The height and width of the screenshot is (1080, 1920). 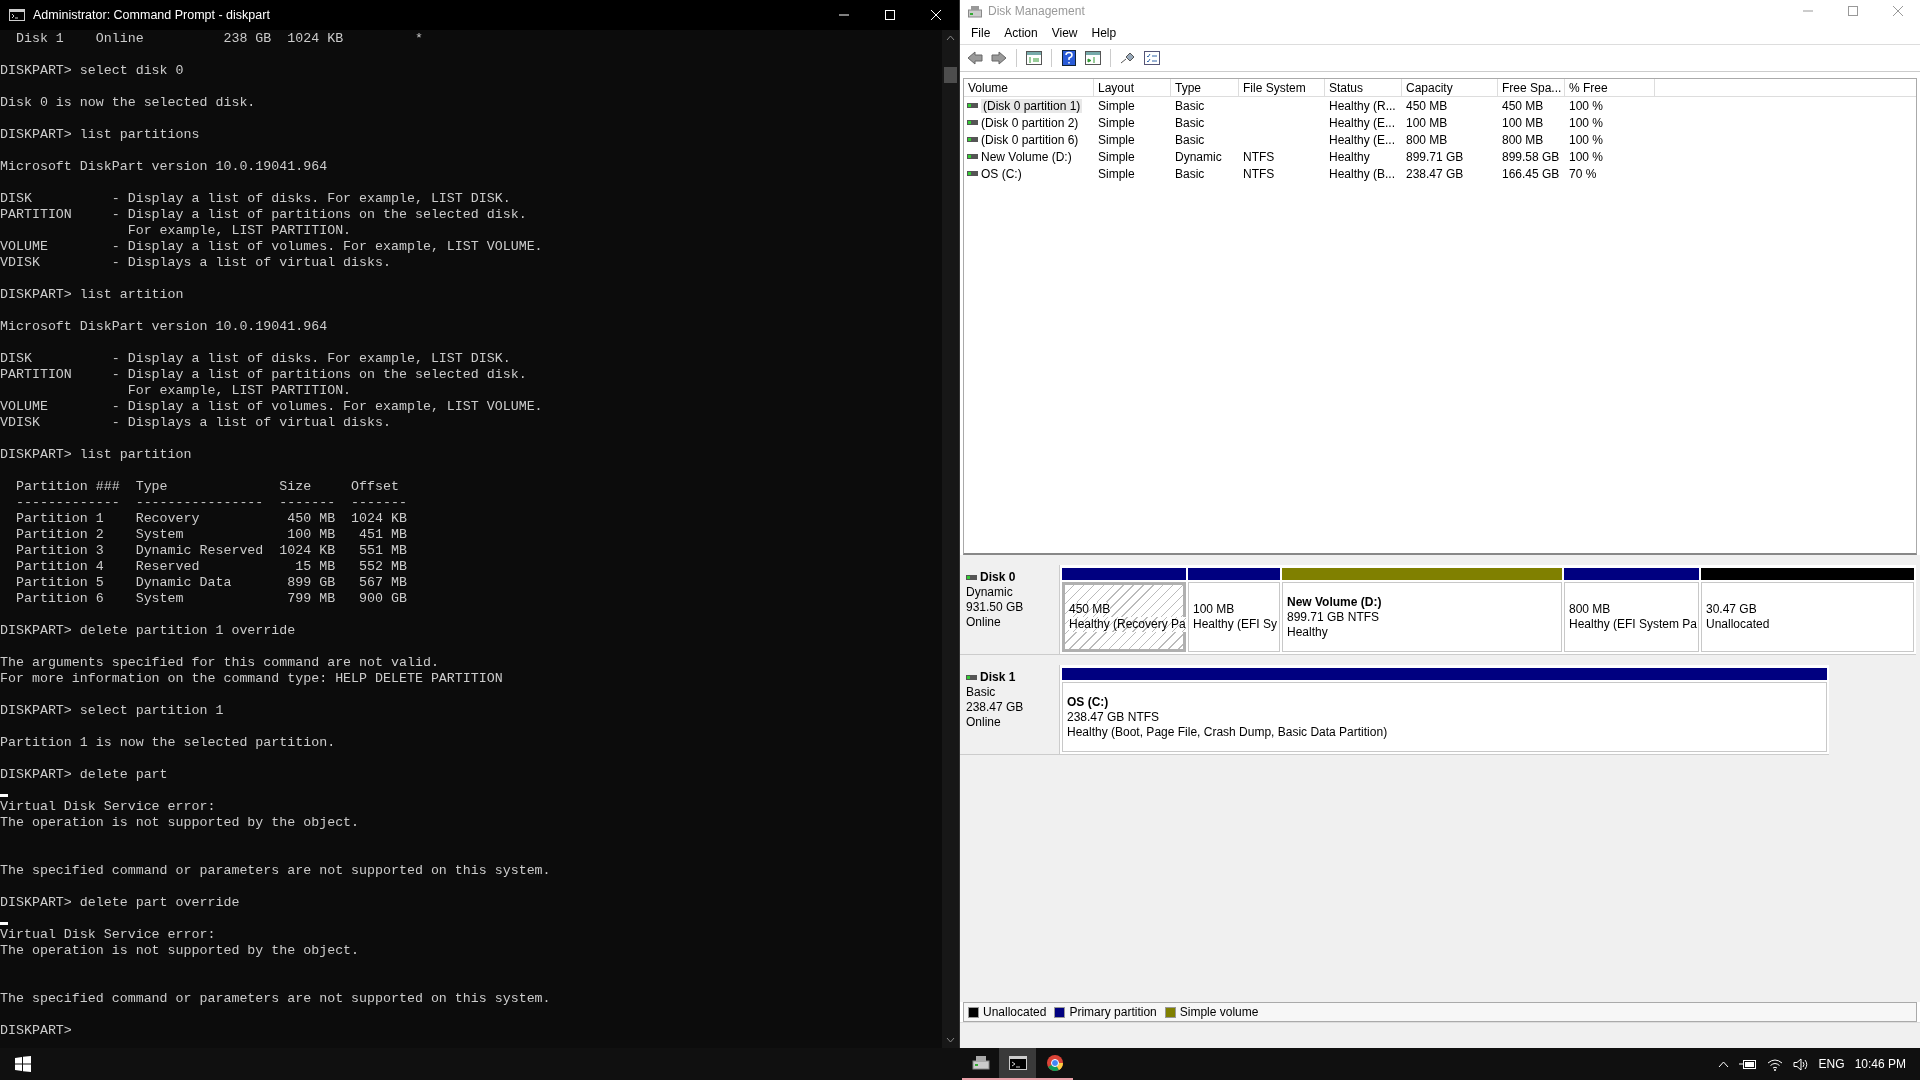 I want to click on partition-block: 800 MB Healthy (EFI System Pa, so click(x=1631, y=617).